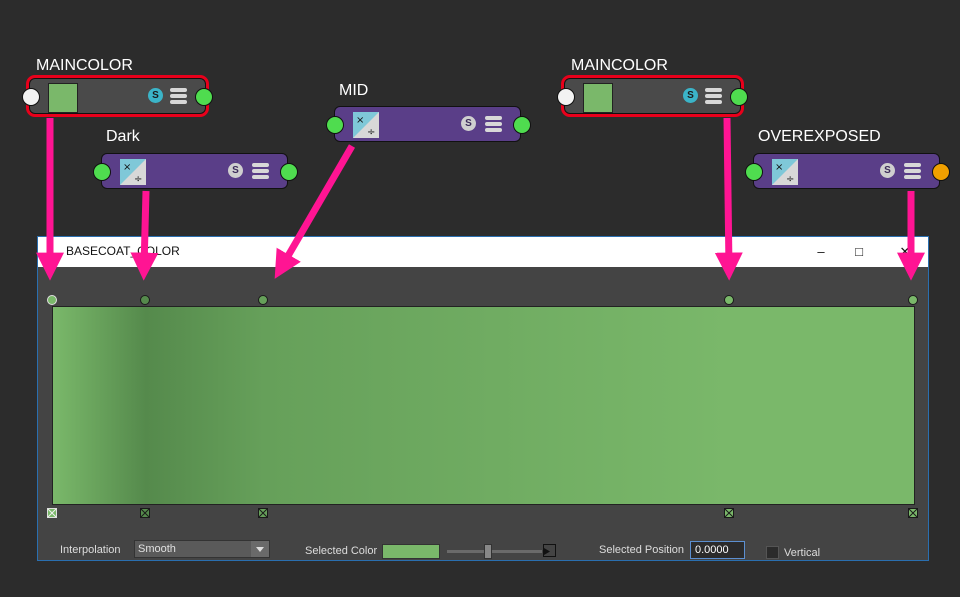 This screenshot has height=597, width=960. Describe the element at coordinates (905, 252) in the screenshot. I see `close-icon: ✕` at that location.